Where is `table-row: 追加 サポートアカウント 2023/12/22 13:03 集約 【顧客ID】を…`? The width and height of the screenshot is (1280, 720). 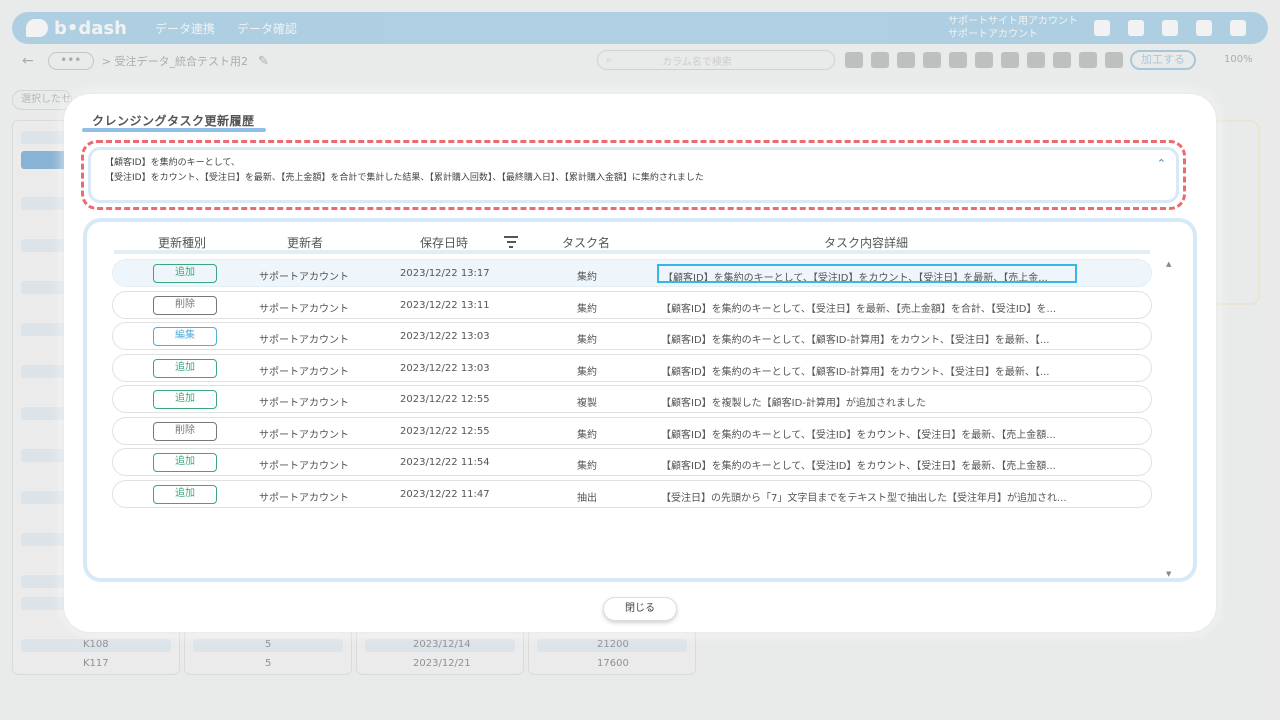
table-row: 追加 サポートアカウント 2023/12/22 13:03 集約 【顧客ID】を… is located at coordinates (632, 367).